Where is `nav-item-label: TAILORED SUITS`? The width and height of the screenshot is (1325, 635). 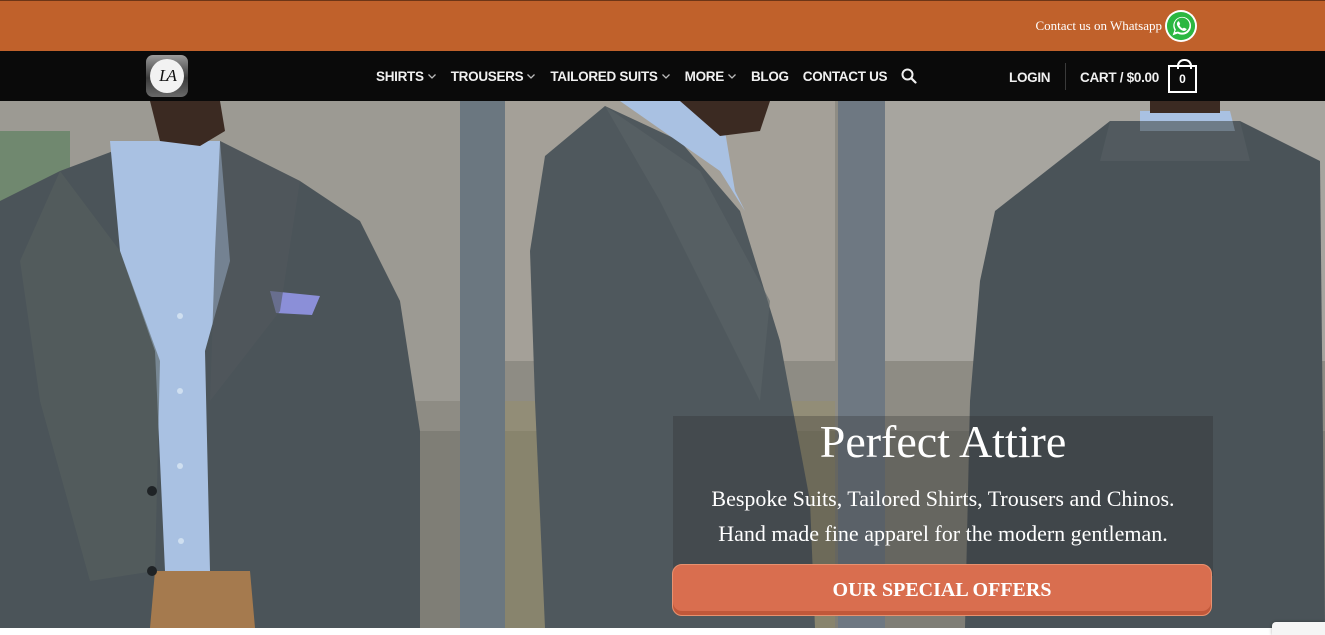
nav-item-label: TAILORED SUITS is located at coordinates (604, 76).